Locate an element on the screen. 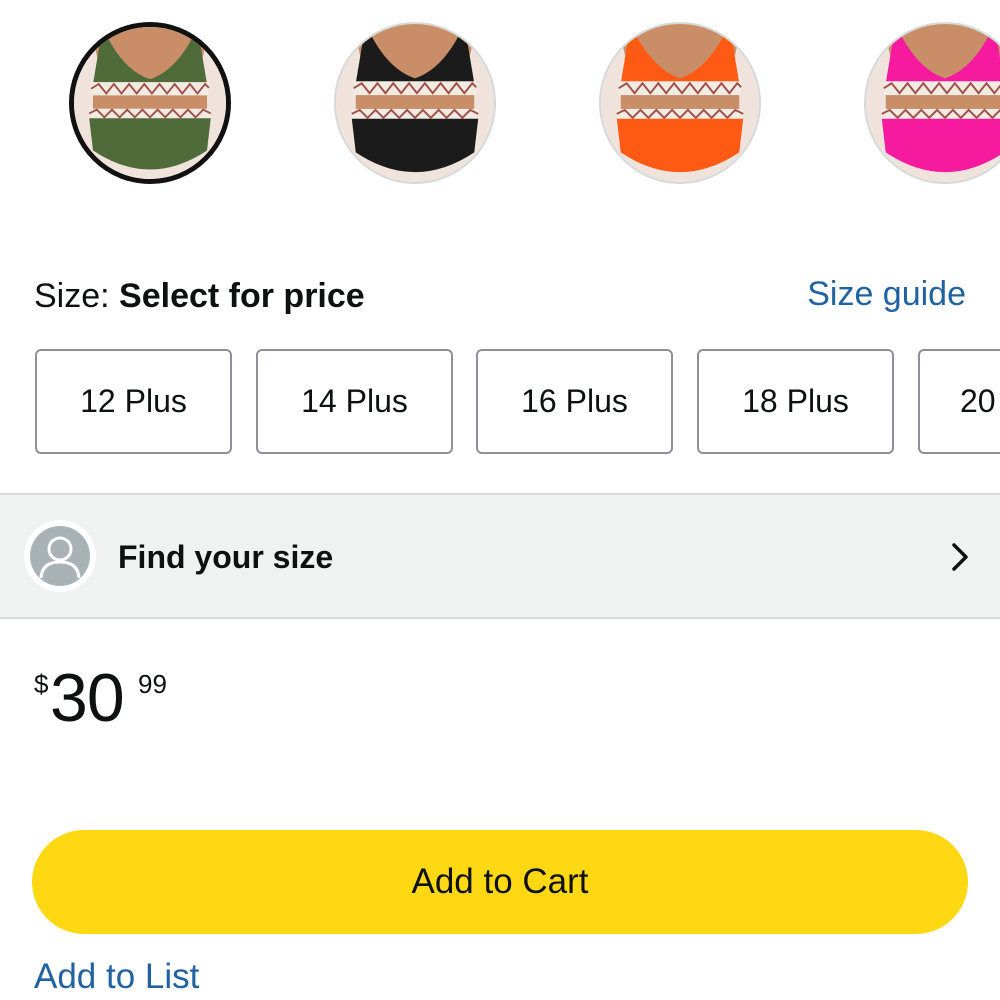  color-swatch-orange is located at coordinates (680, 103).